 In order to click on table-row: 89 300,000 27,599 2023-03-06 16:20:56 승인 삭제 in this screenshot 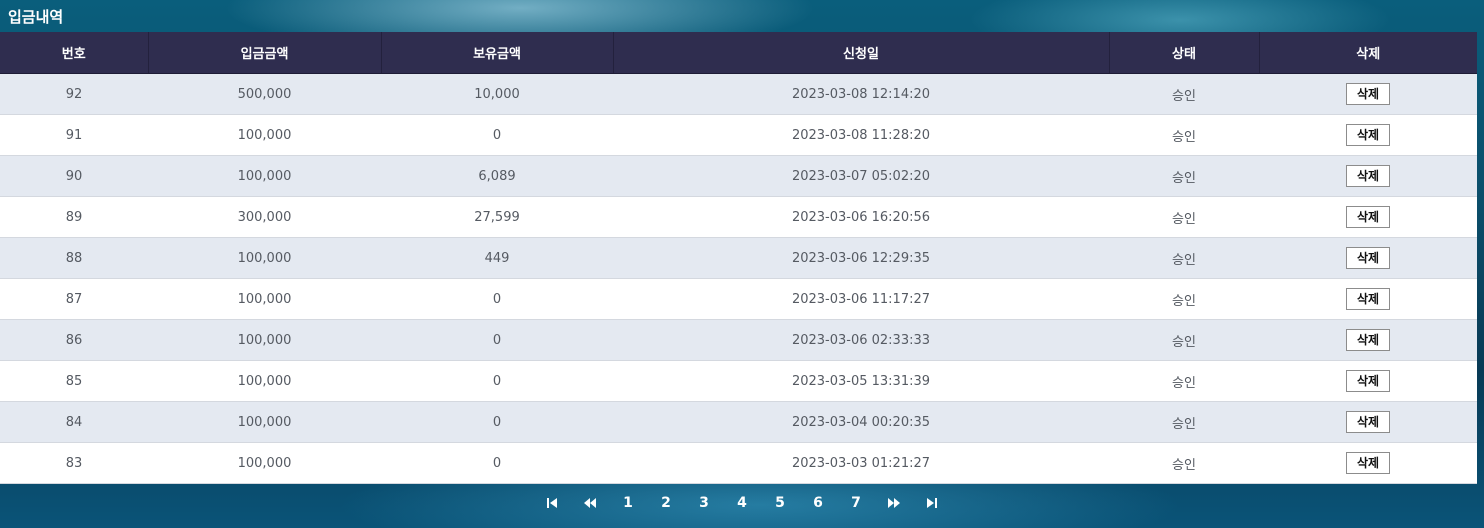, I will do `click(738, 217)`.